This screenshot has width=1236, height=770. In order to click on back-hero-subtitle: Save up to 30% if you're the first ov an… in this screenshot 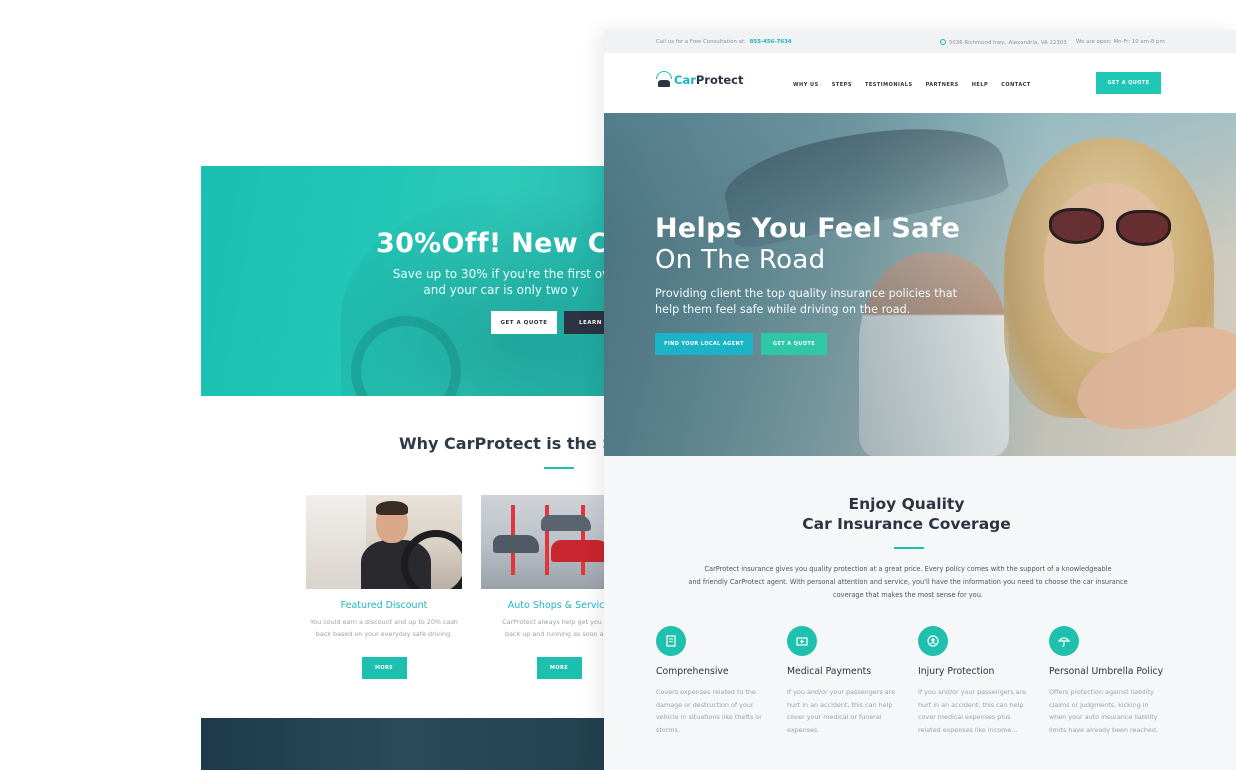, I will do `click(477, 282)`.